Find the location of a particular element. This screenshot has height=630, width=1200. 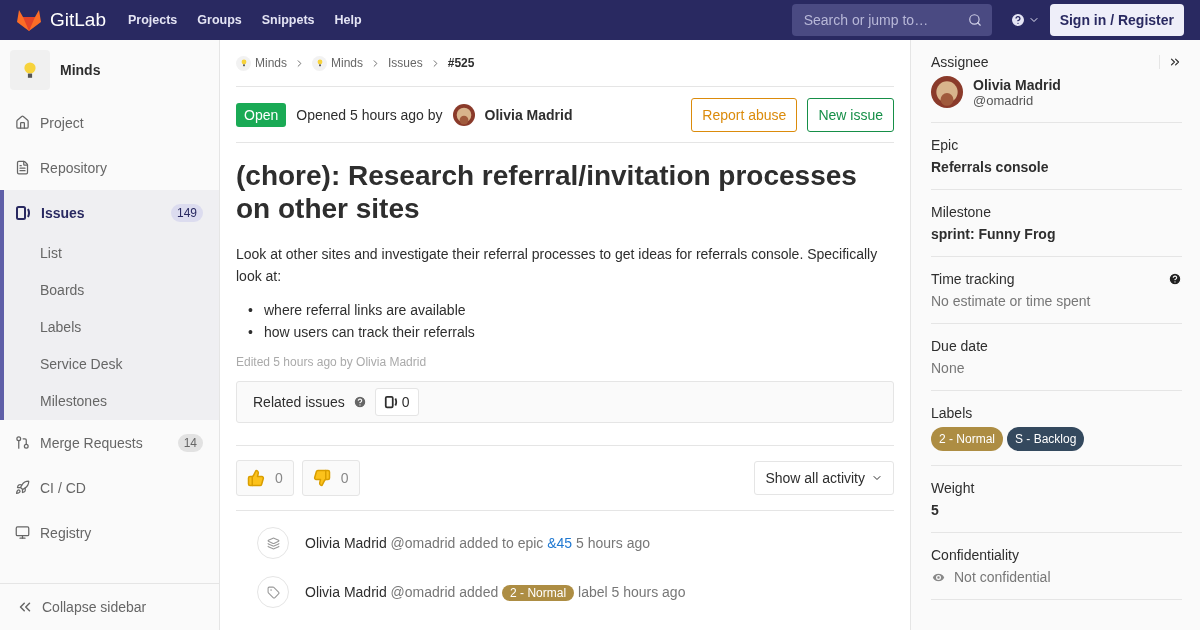

expand-sidebar-button is located at coordinates (1170, 62).